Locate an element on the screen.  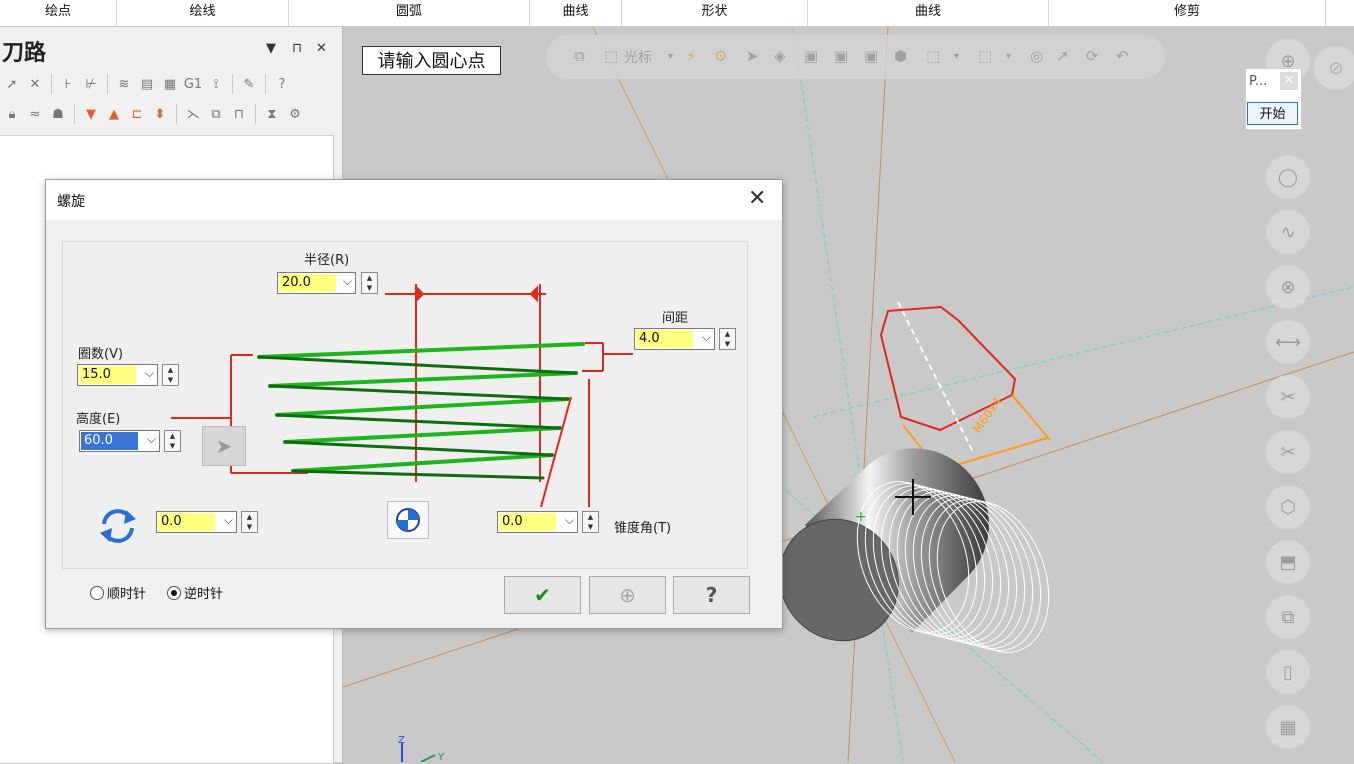
turns-combo: 15.0 ⌵ is located at coordinates (117, 375).